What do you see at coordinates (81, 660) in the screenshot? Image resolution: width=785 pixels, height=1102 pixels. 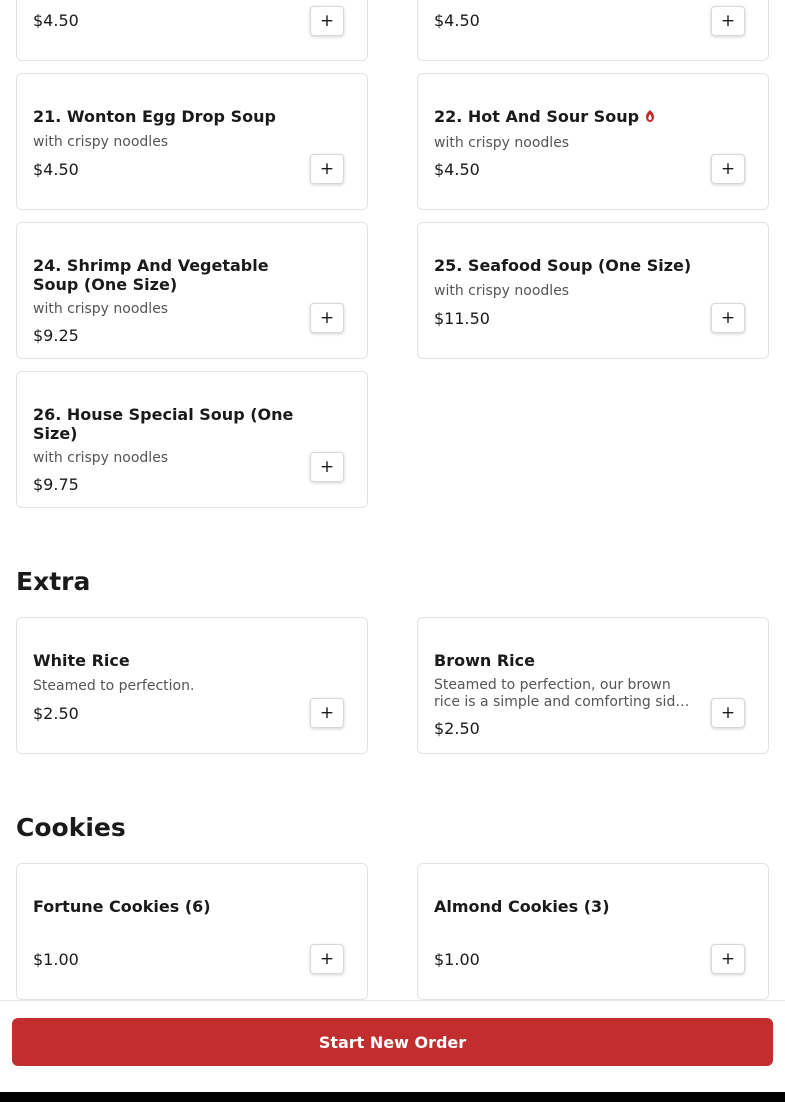 I see `item-name: White Rice` at bounding box center [81, 660].